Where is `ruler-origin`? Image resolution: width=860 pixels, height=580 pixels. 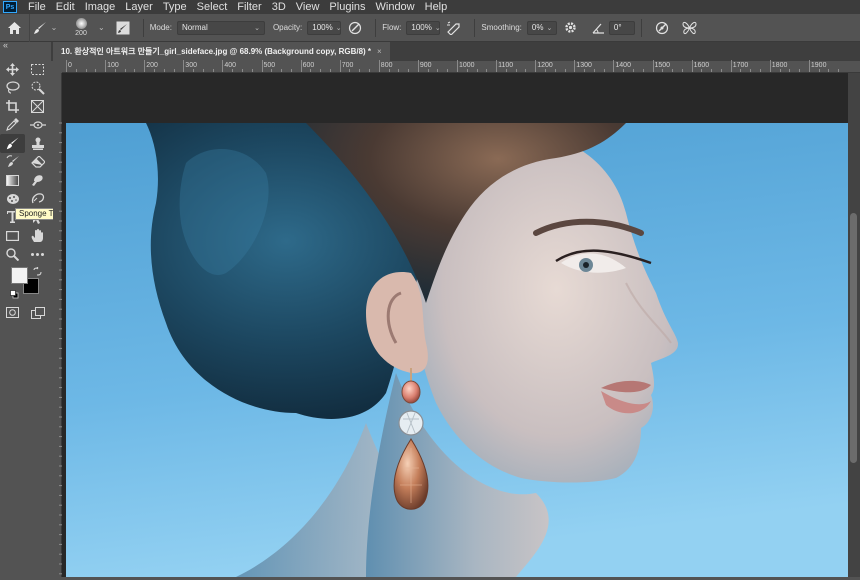 ruler-origin is located at coordinates (57, 67).